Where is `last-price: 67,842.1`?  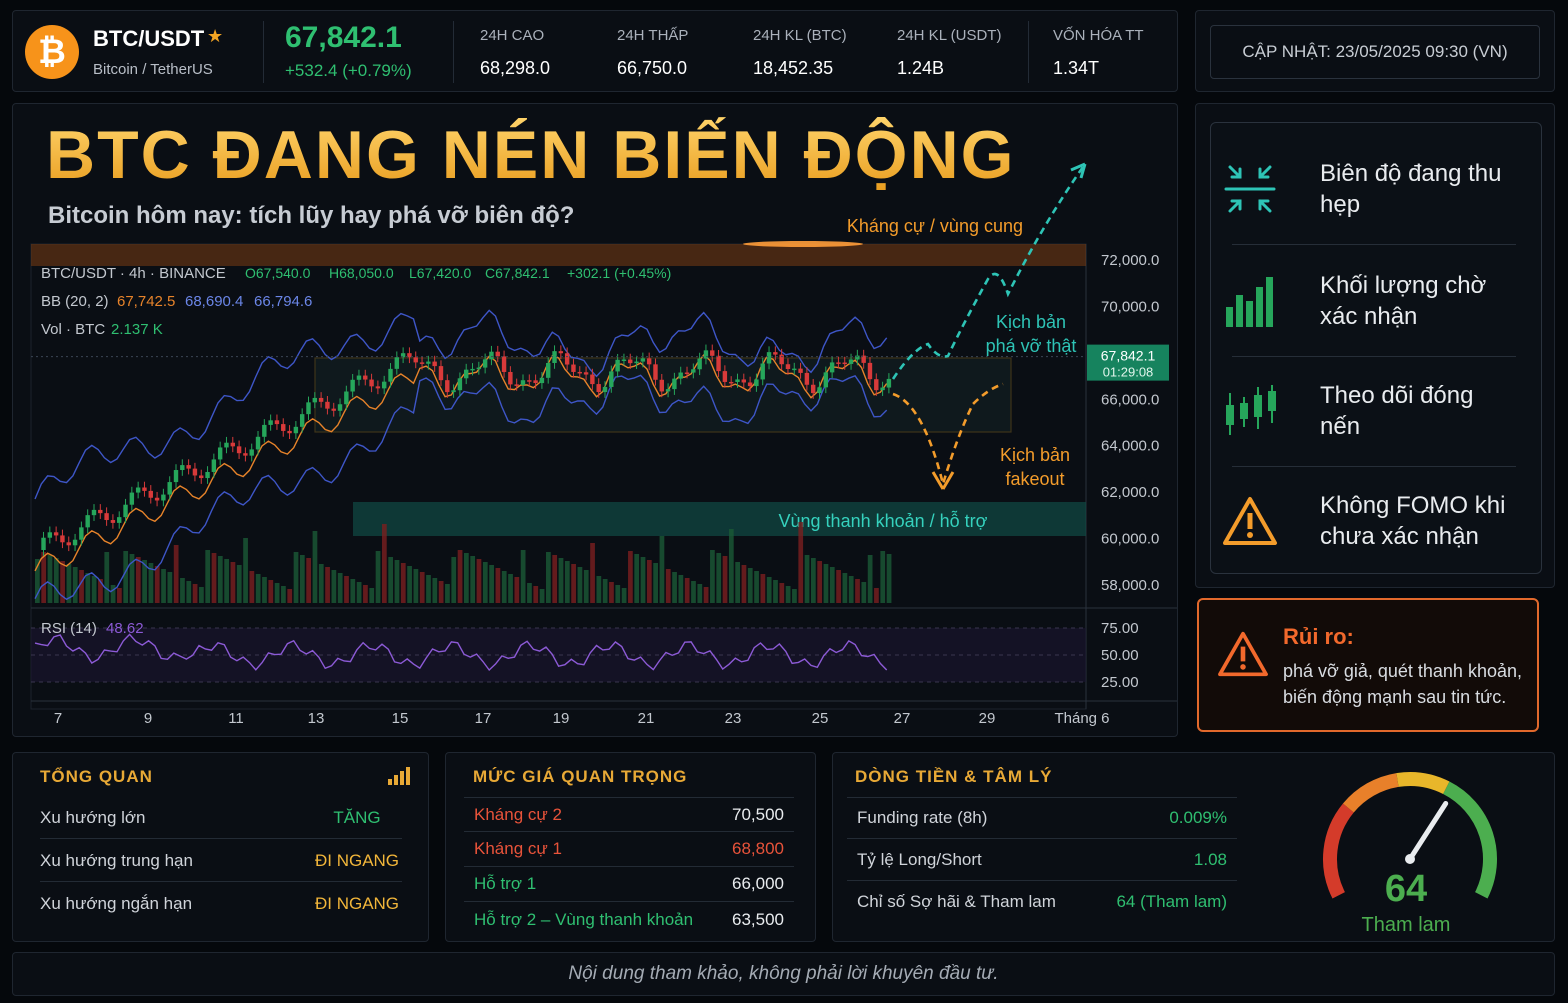
last-price: 67,842.1 is located at coordinates (343, 37).